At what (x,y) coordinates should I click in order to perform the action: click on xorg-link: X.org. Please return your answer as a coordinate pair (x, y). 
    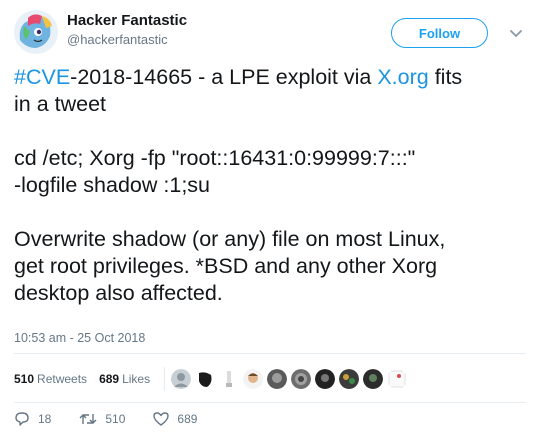
    Looking at the image, I should click on (402, 77).